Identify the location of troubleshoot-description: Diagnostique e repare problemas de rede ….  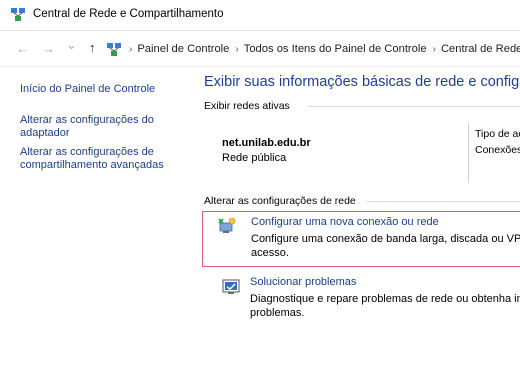
(385, 299).